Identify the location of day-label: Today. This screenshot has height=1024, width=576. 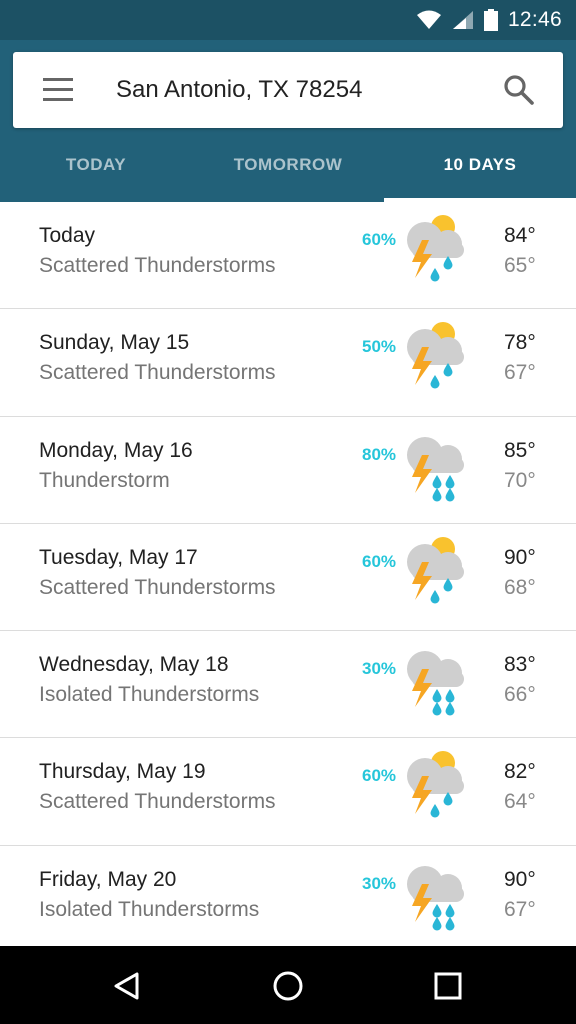
(67, 235).